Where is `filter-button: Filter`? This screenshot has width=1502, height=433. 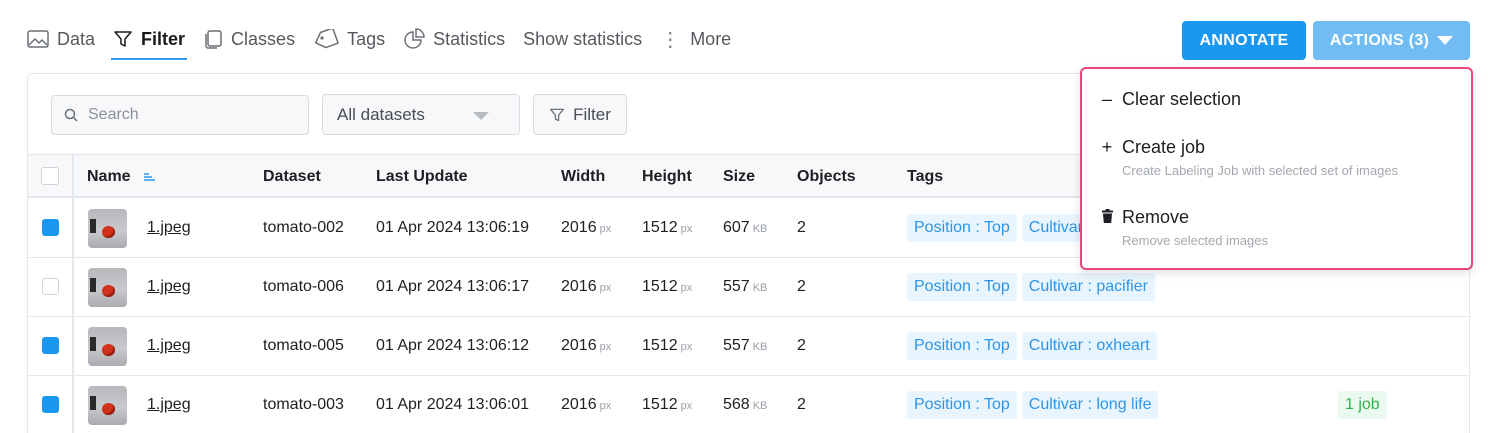
filter-button: Filter is located at coordinates (580, 114).